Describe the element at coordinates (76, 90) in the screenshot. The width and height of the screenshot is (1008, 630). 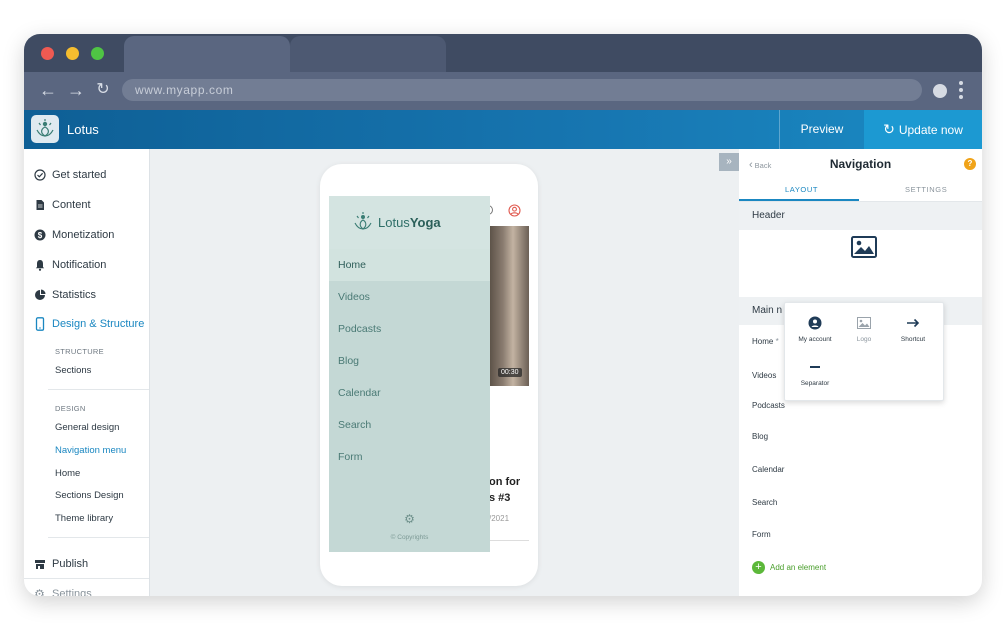
I see `forward-arrow-icon: →` at that location.